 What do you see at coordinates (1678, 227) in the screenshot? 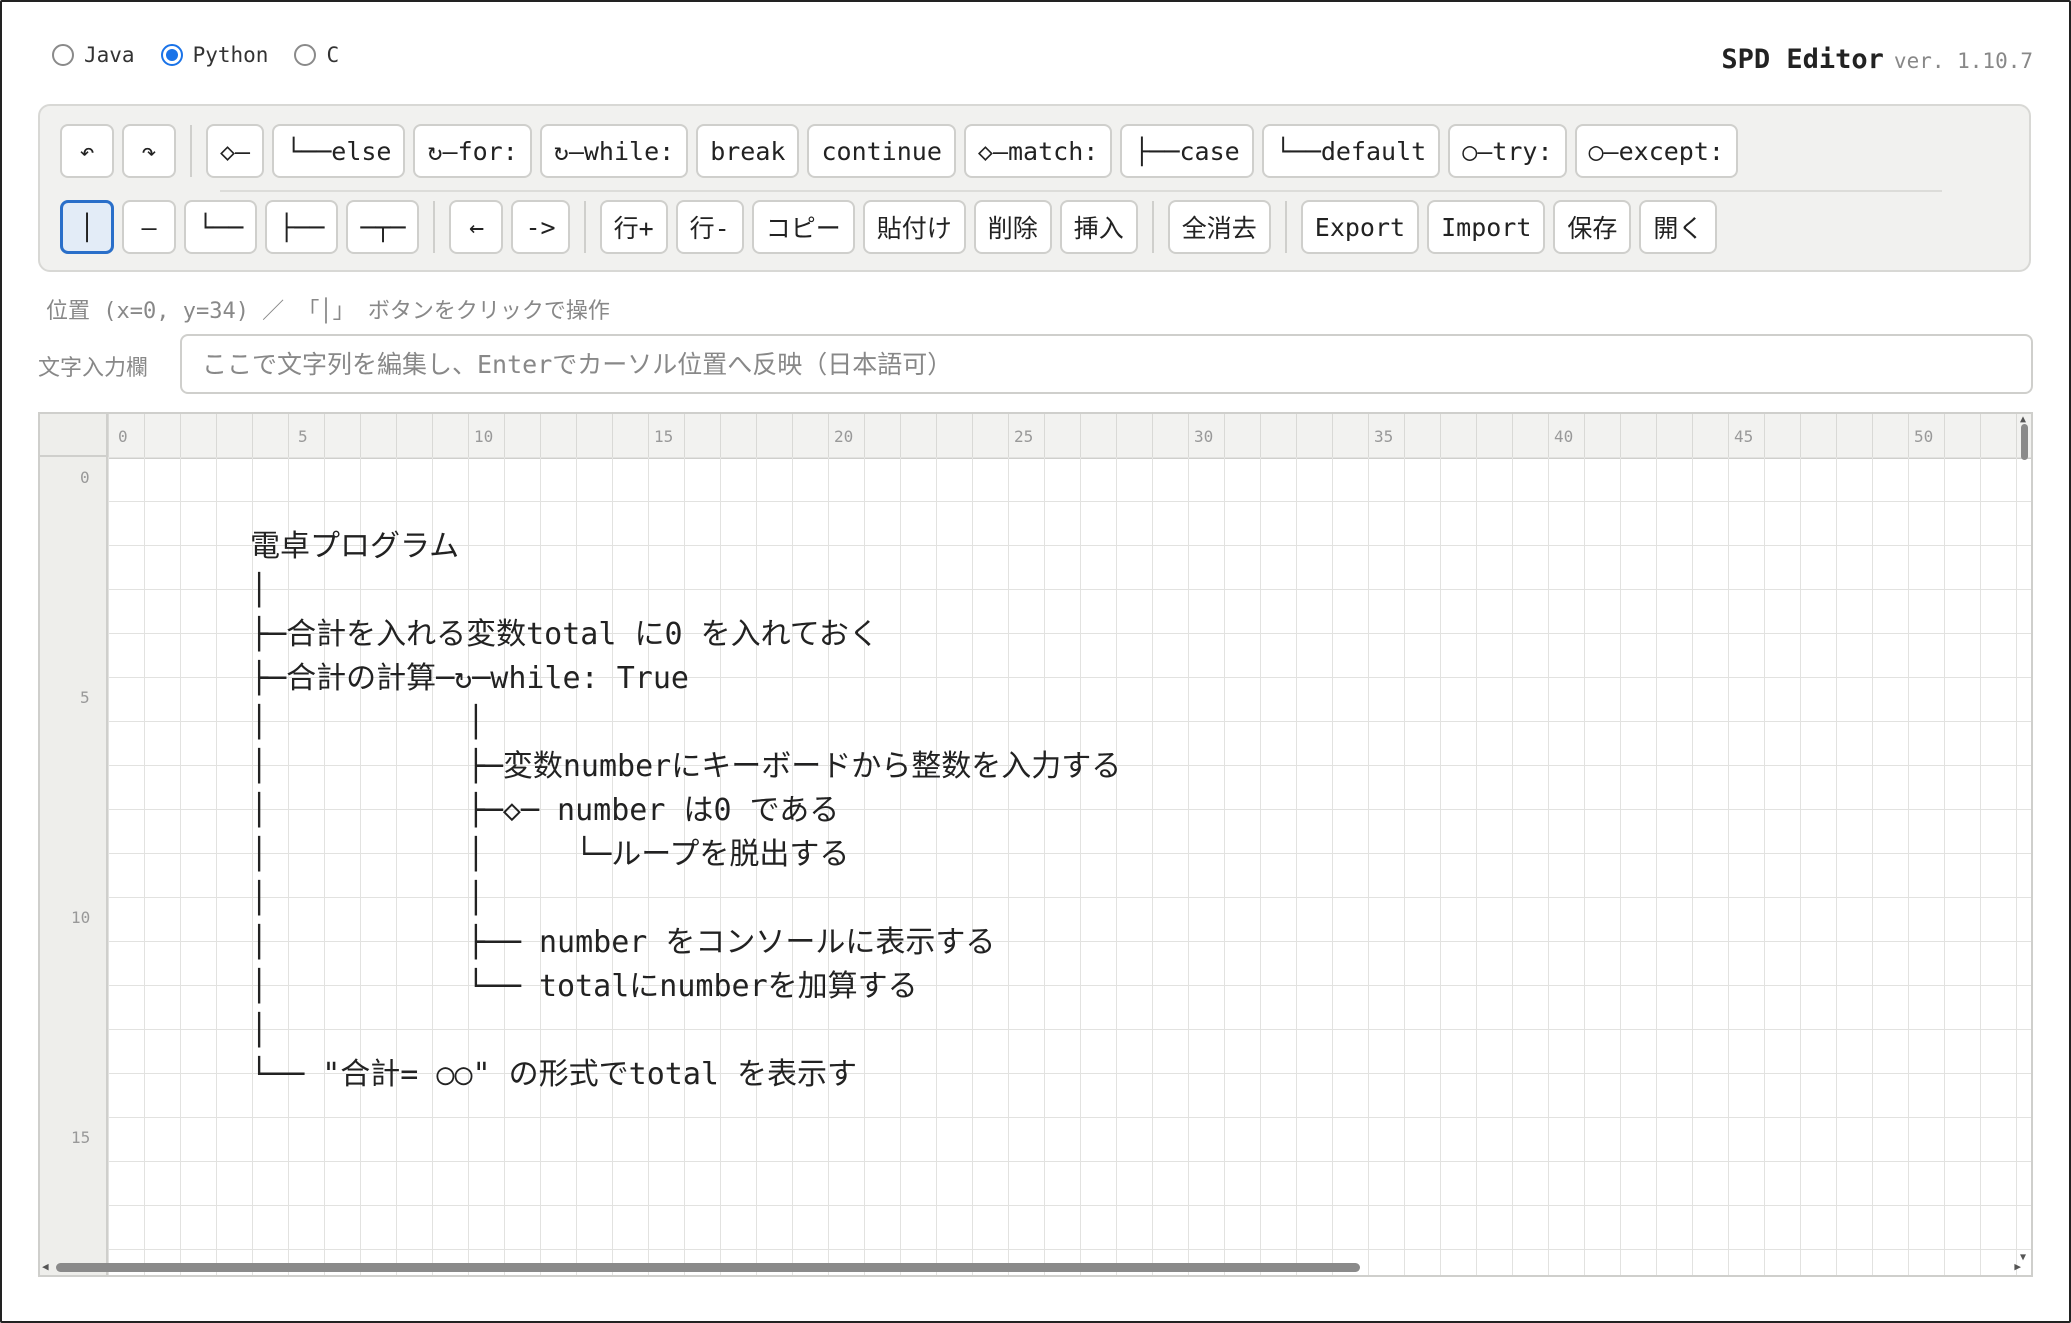
I see `open-button: 開く` at bounding box center [1678, 227].